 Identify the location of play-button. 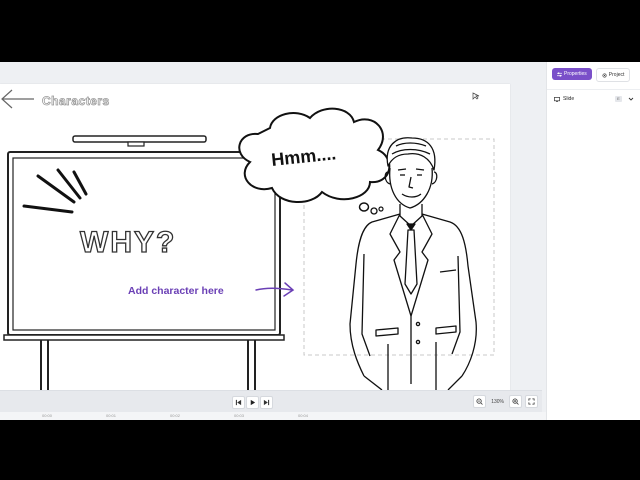
(252, 402).